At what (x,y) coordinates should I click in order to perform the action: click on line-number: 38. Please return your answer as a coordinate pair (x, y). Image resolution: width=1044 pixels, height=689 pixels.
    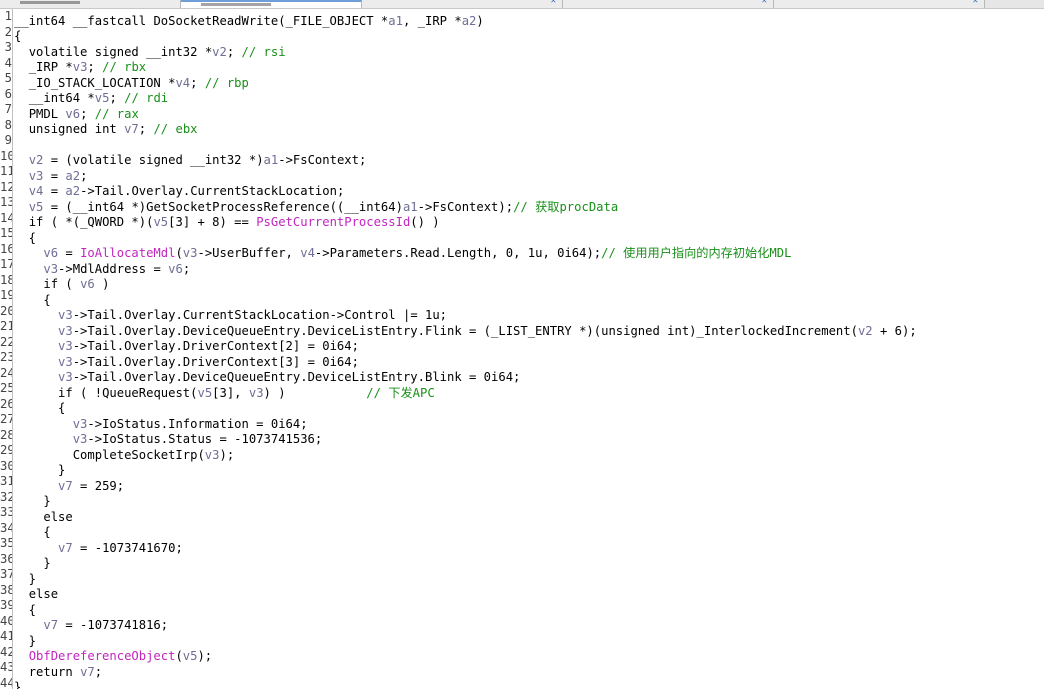
    Looking at the image, I should click on (6, 589).